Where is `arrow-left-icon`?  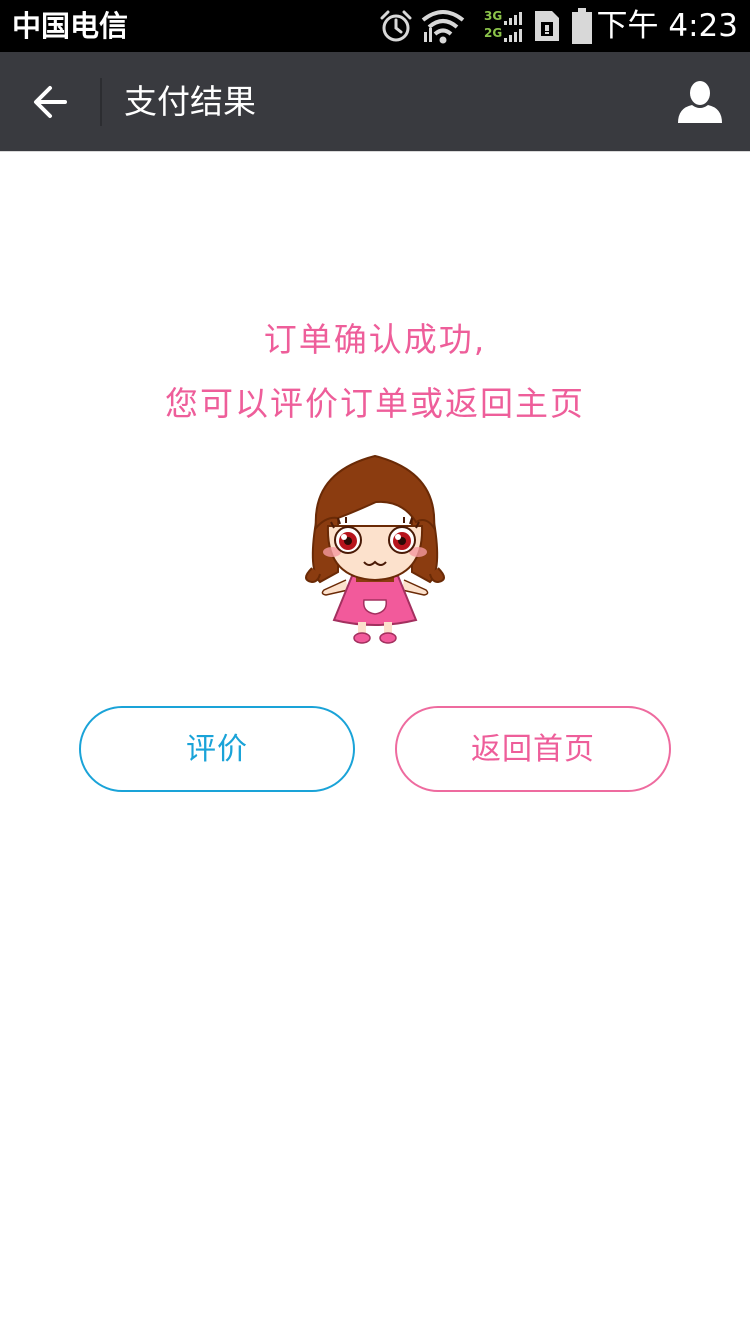 arrow-left-icon is located at coordinates (50, 102).